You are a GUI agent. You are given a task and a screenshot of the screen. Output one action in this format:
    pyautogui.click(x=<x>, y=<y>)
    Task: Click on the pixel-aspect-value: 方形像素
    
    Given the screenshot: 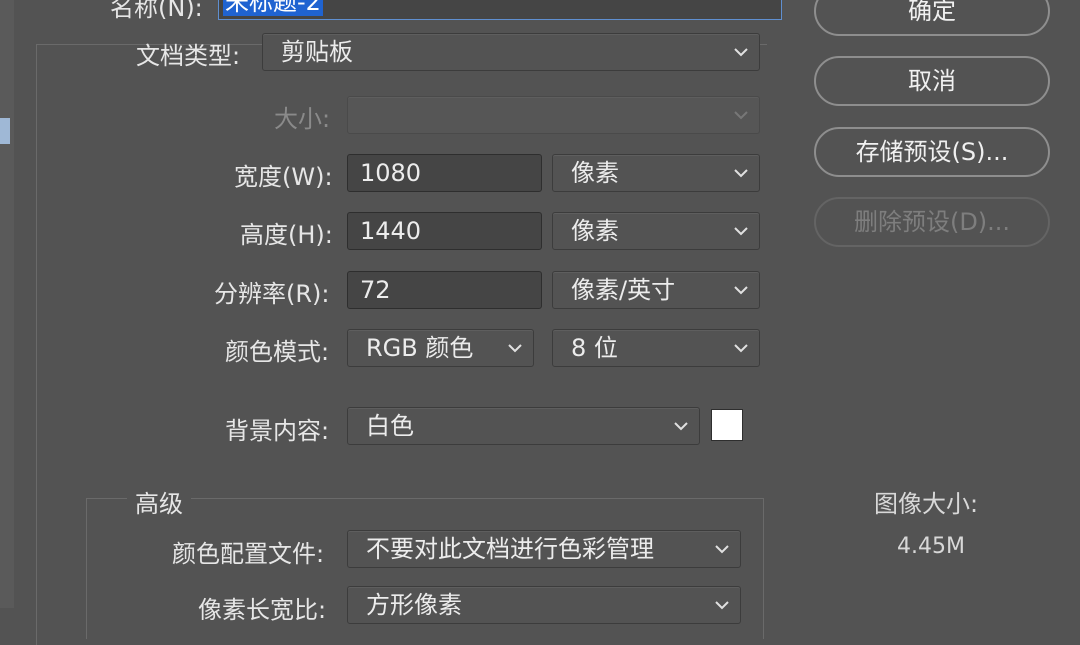 What is the action you would take?
    pyautogui.click(x=414, y=605)
    